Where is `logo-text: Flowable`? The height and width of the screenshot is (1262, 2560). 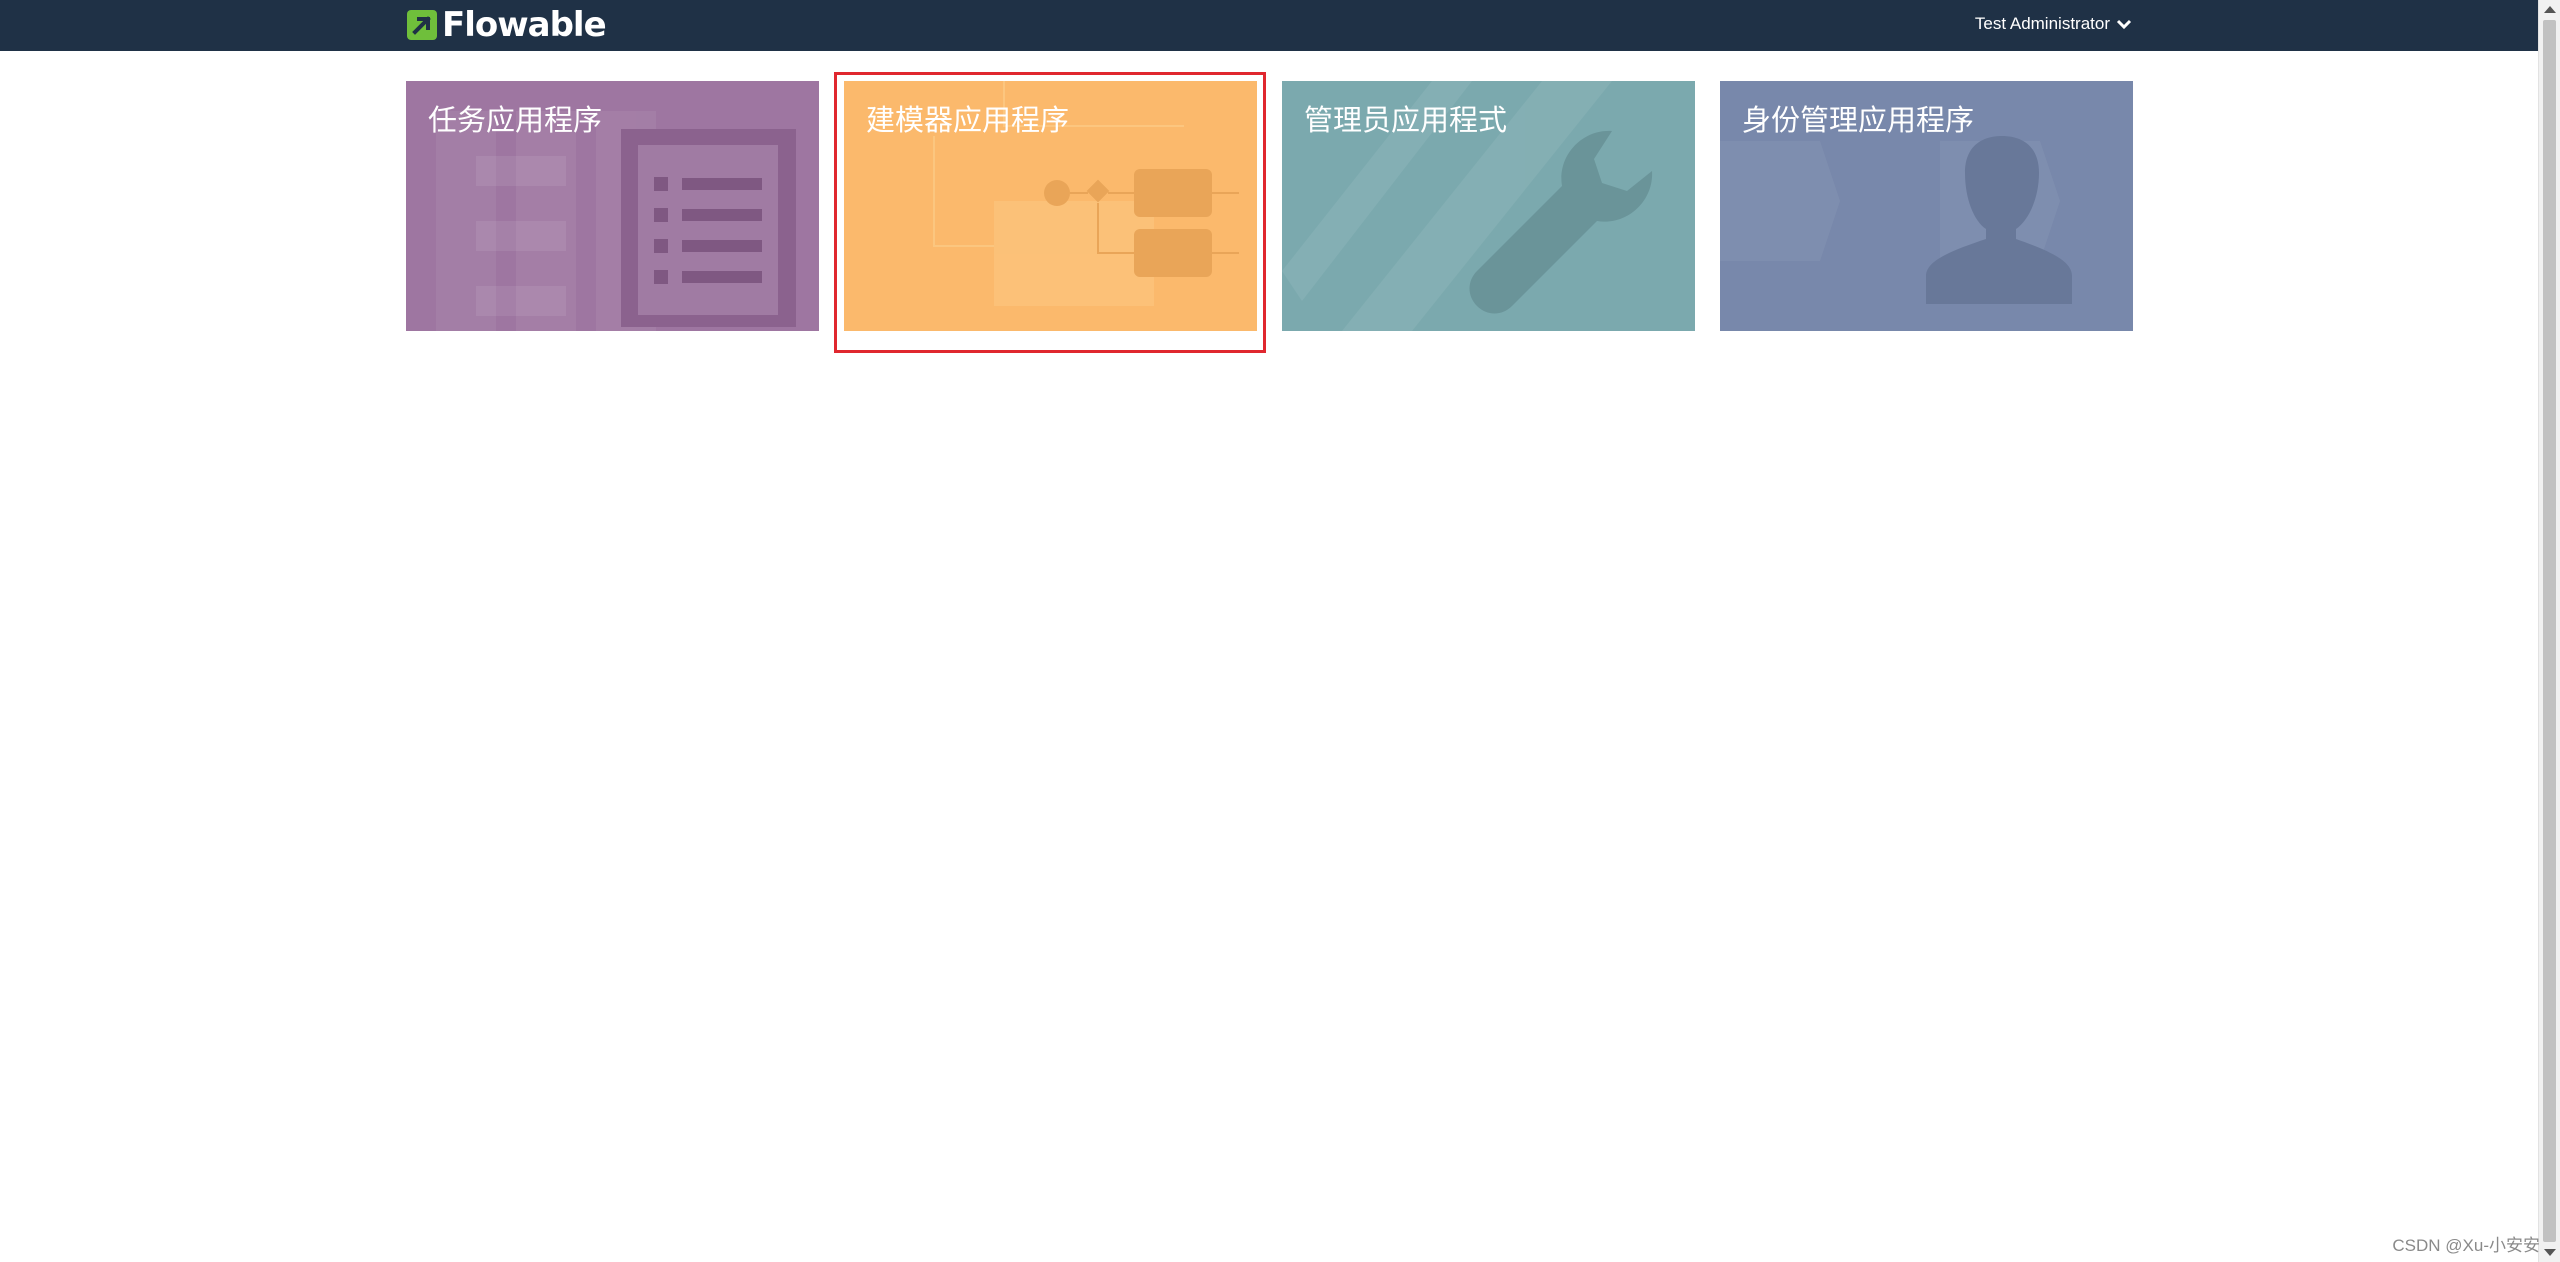 logo-text: Flowable is located at coordinates (524, 25).